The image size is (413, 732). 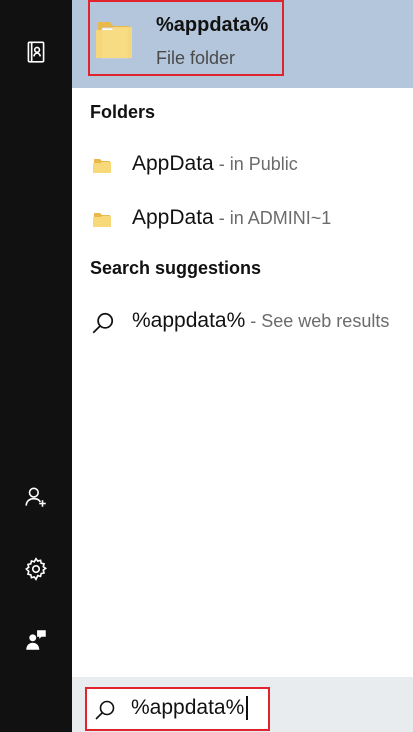 I want to click on search-suggestions-heading: Search suggestions, so click(x=176, y=268).